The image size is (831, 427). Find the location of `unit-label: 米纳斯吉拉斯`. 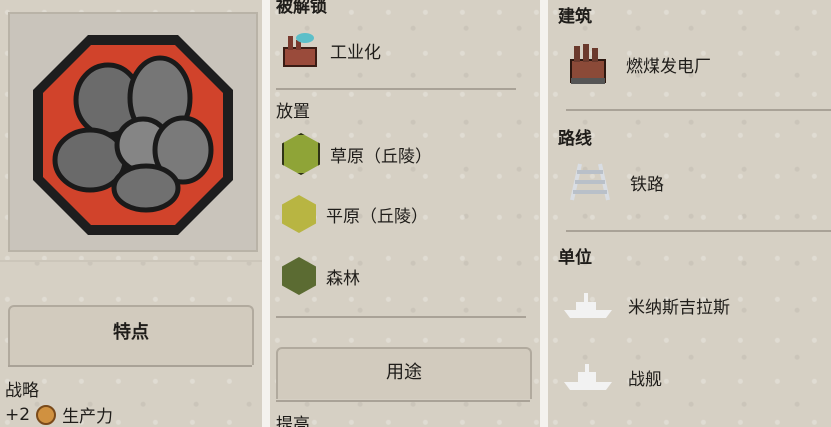

unit-label: 米纳斯吉拉斯 is located at coordinates (679, 307).